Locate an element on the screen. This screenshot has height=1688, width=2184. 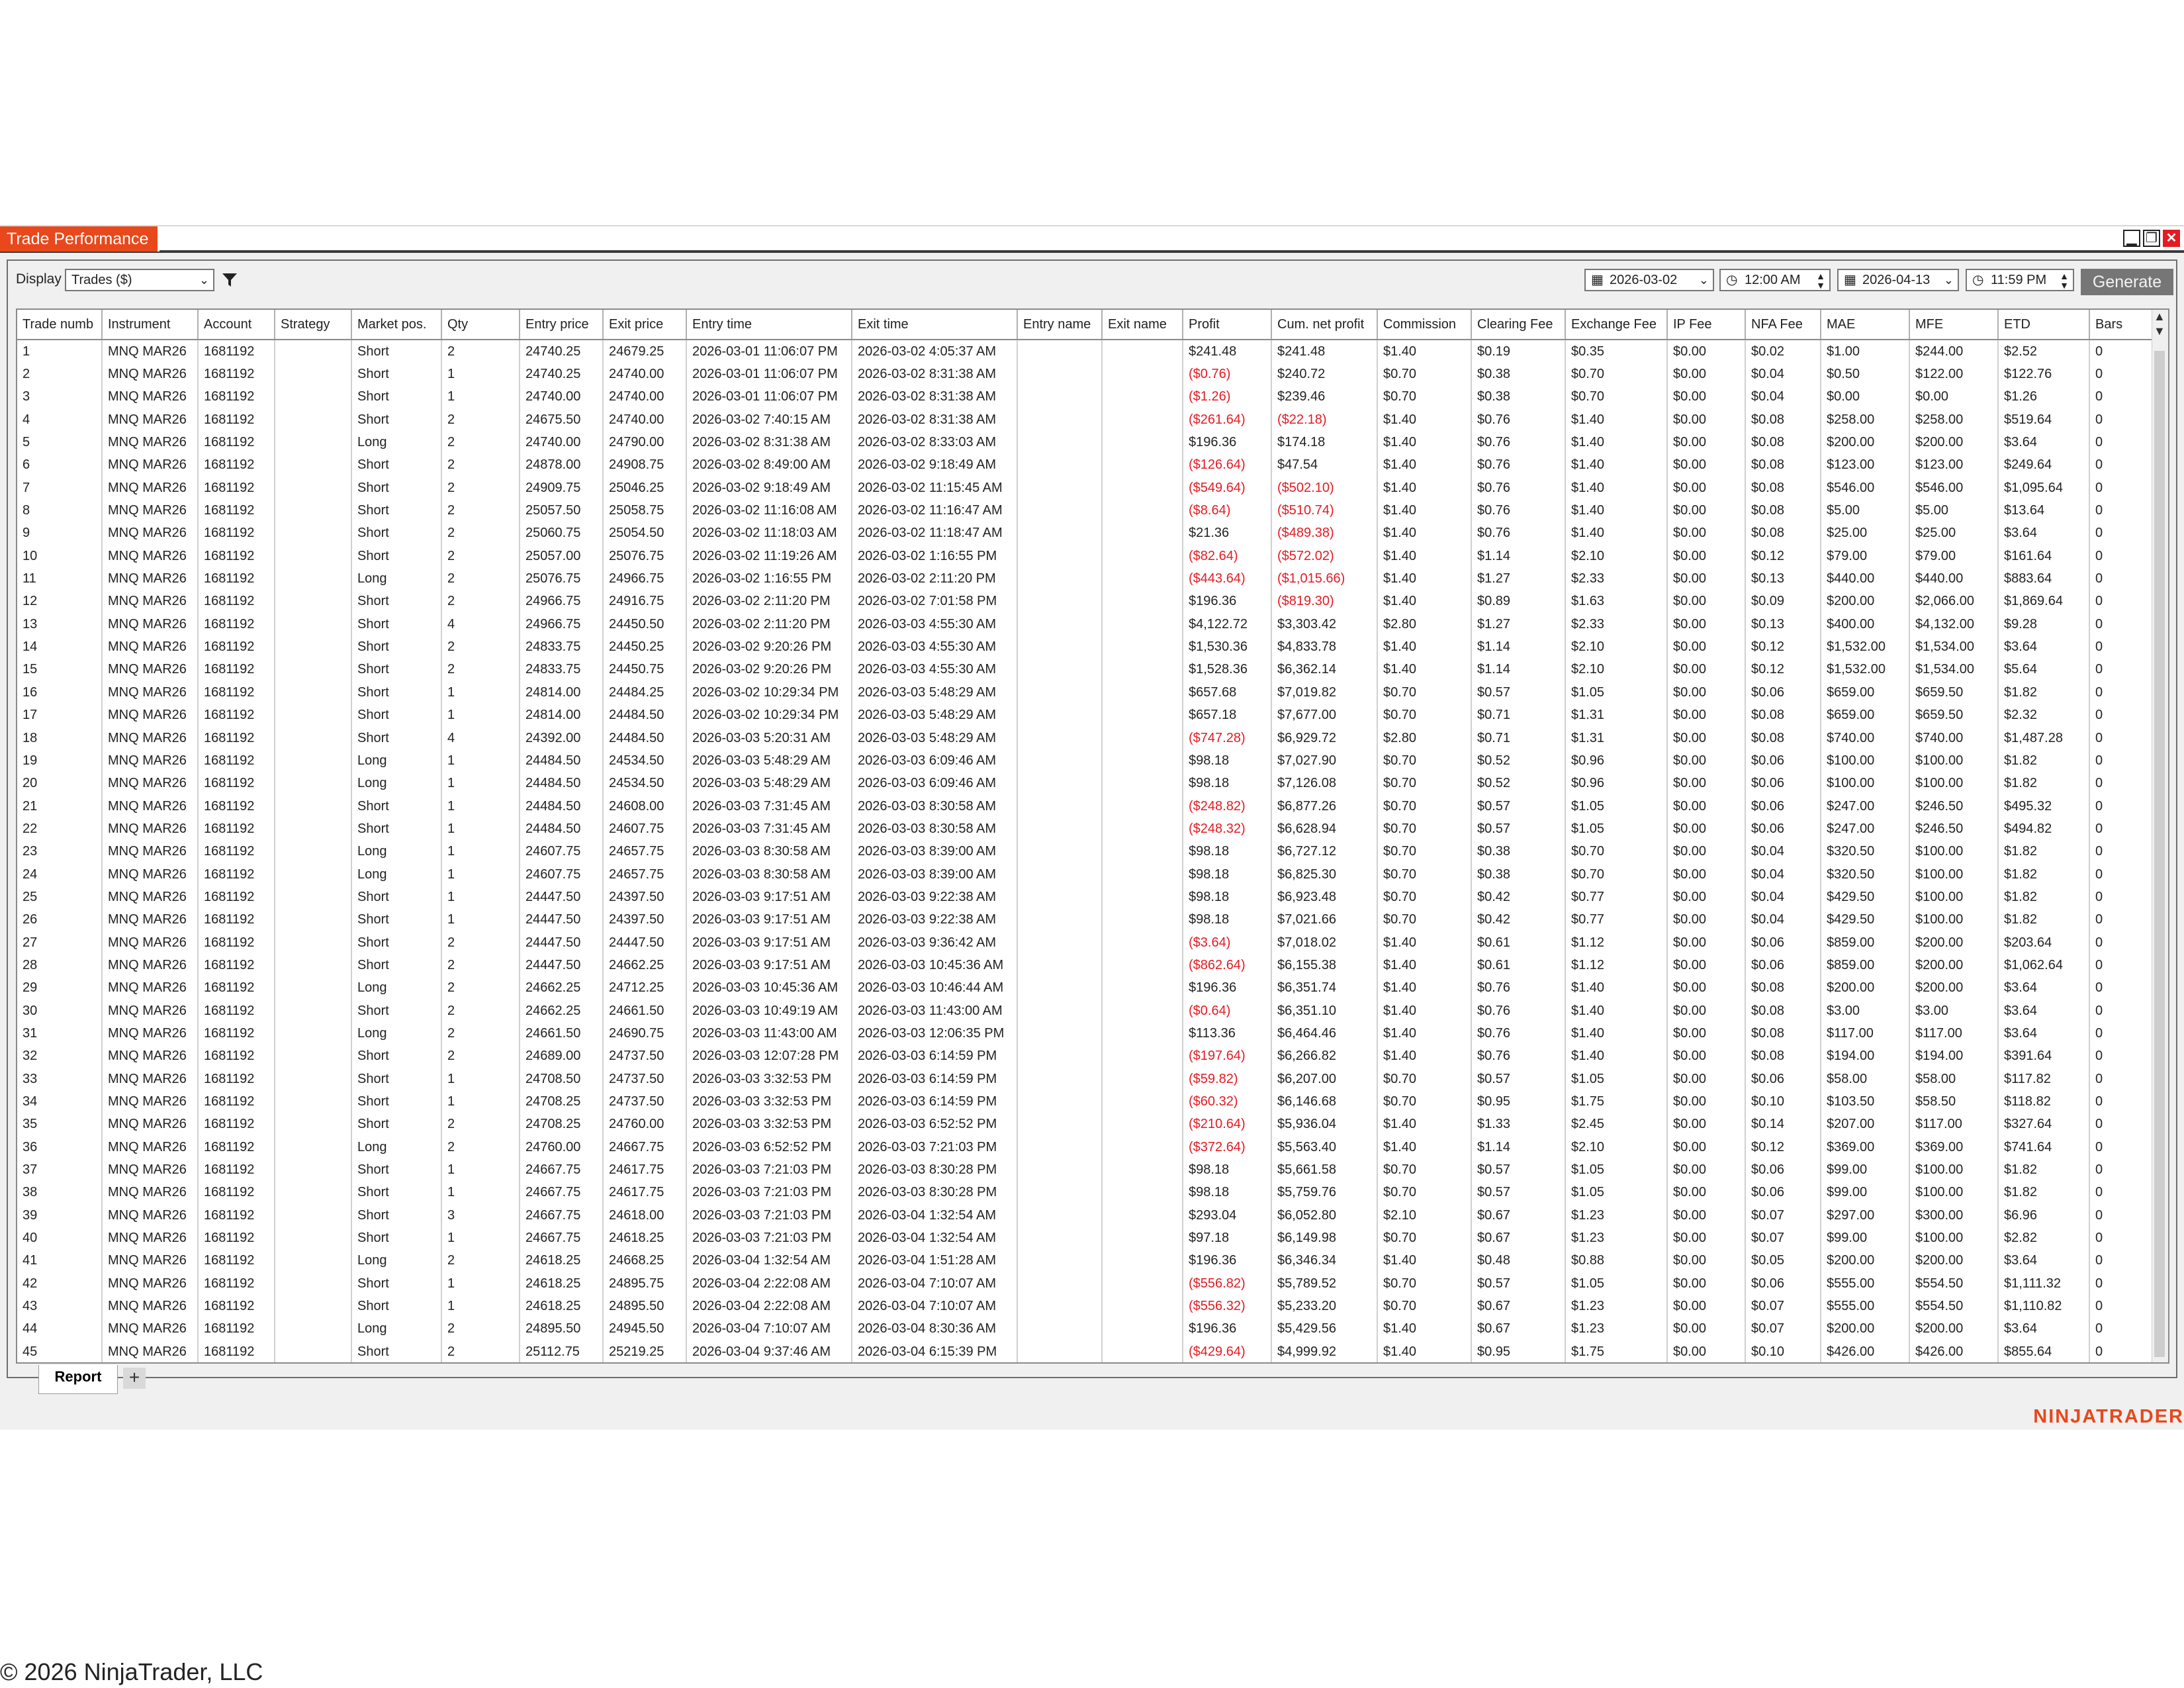
scroll-up-icon: ▲ is located at coordinates (2159, 317).